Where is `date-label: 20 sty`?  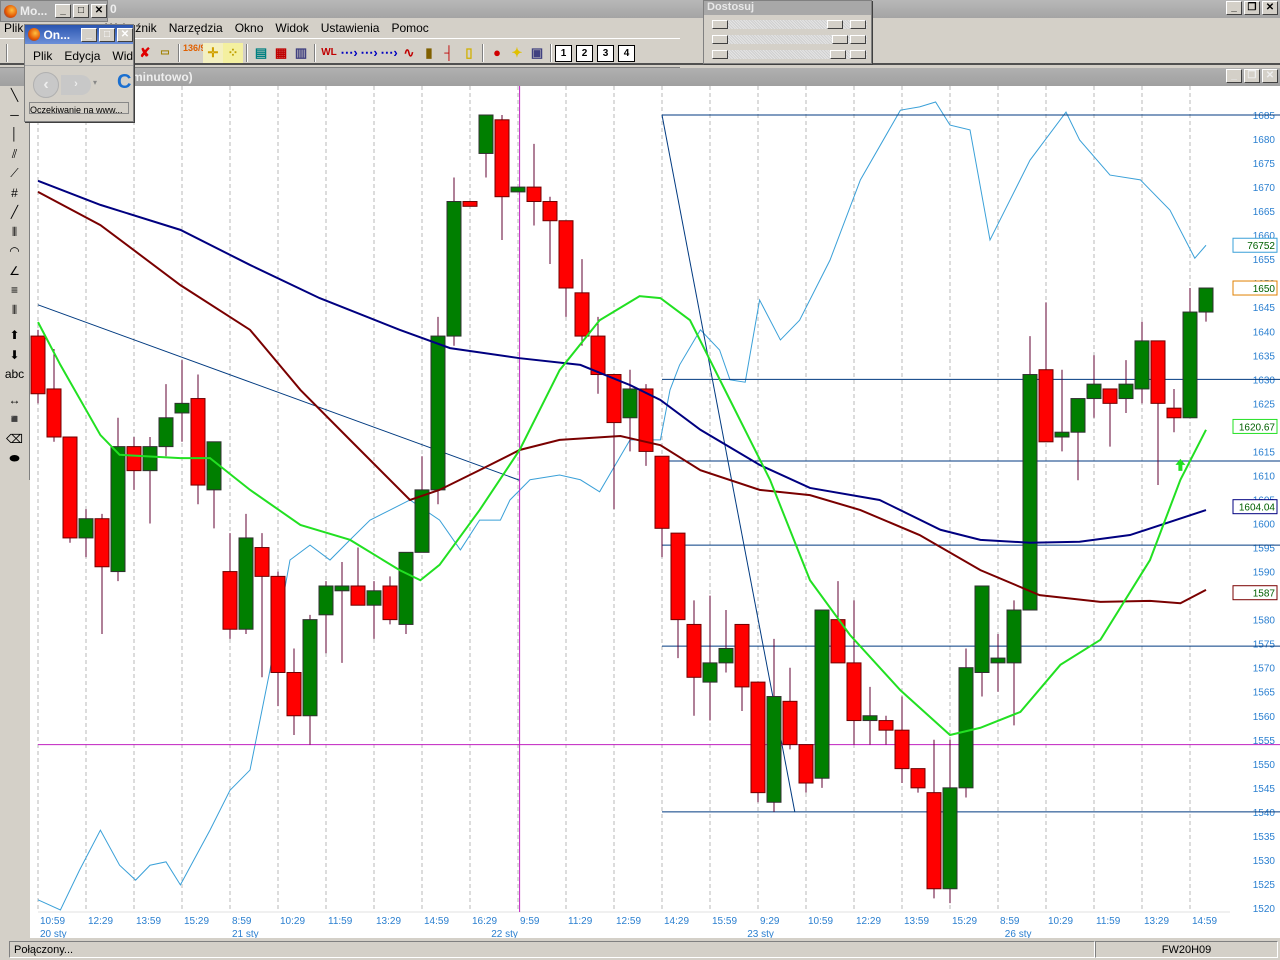
date-label: 20 sty is located at coordinates (53, 933).